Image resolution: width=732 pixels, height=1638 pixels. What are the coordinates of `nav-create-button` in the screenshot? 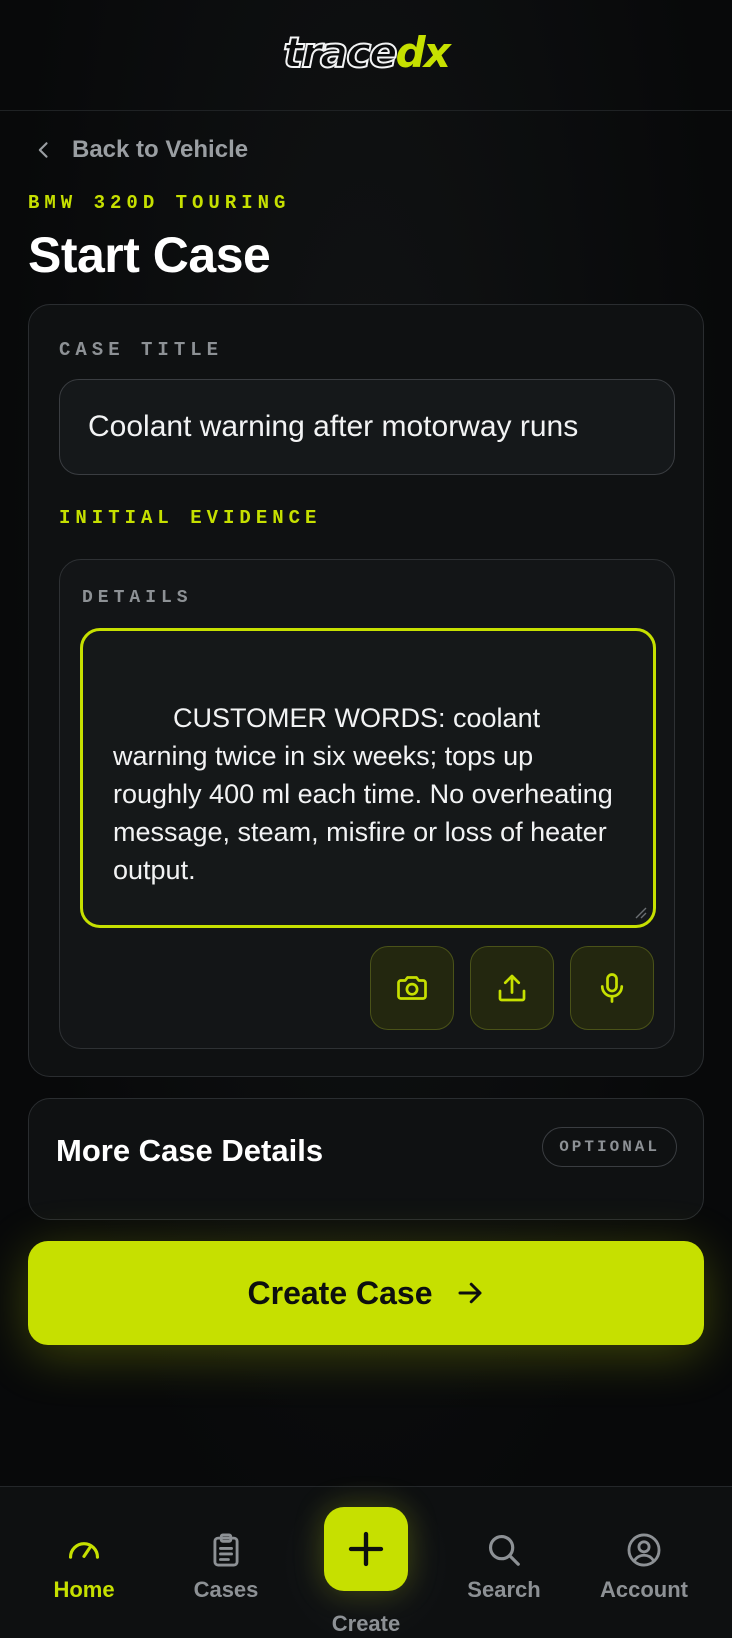 It's located at (366, 1549).